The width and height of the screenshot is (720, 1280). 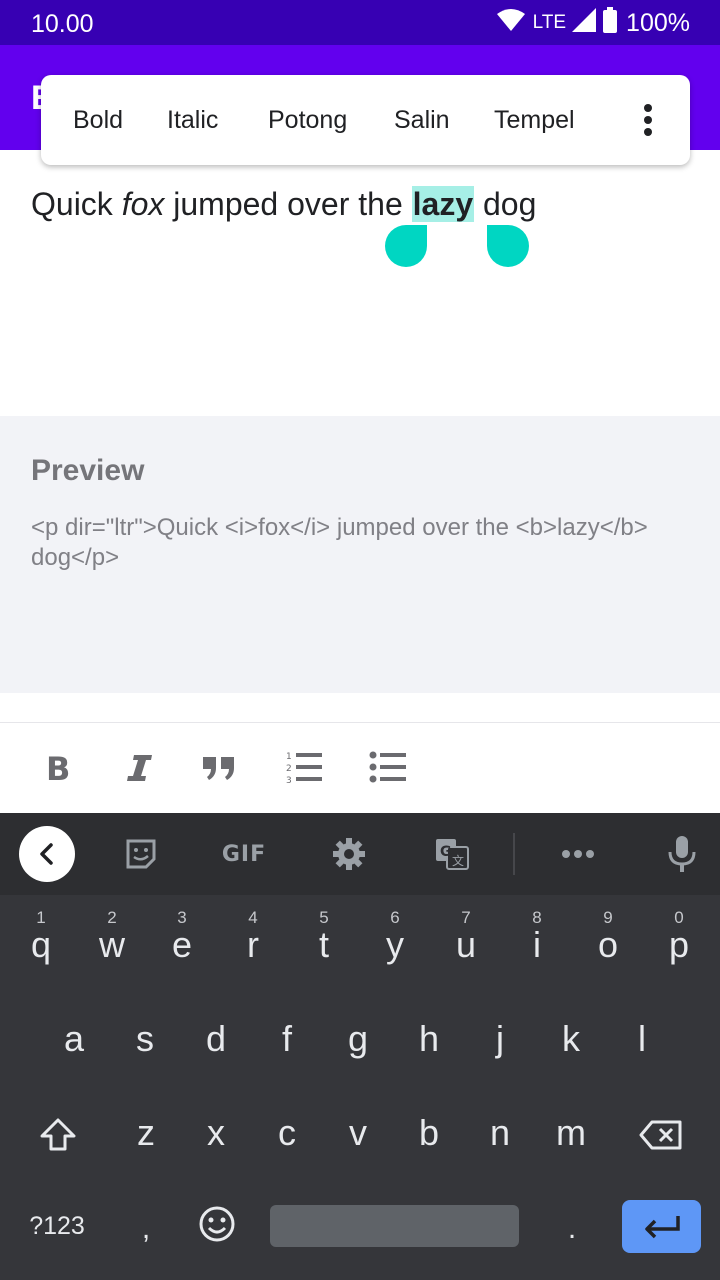 I want to click on comma-key: ,, so click(x=146, y=1229).